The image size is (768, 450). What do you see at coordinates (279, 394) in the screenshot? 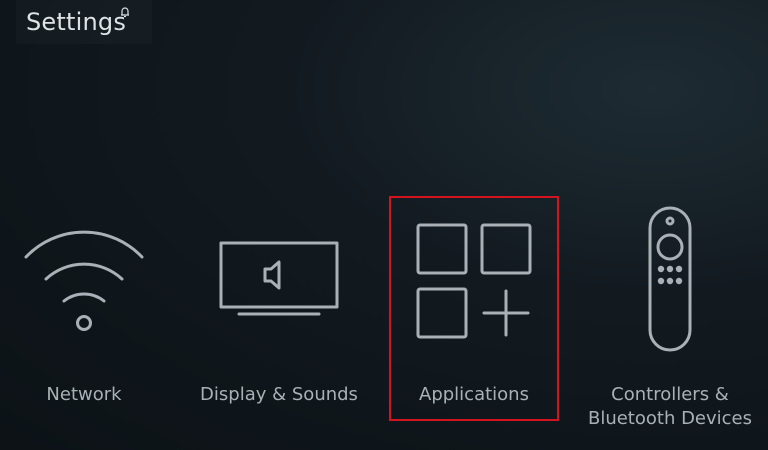
I see `tile-label-display-sounds: Display & Sounds` at bounding box center [279, 394].